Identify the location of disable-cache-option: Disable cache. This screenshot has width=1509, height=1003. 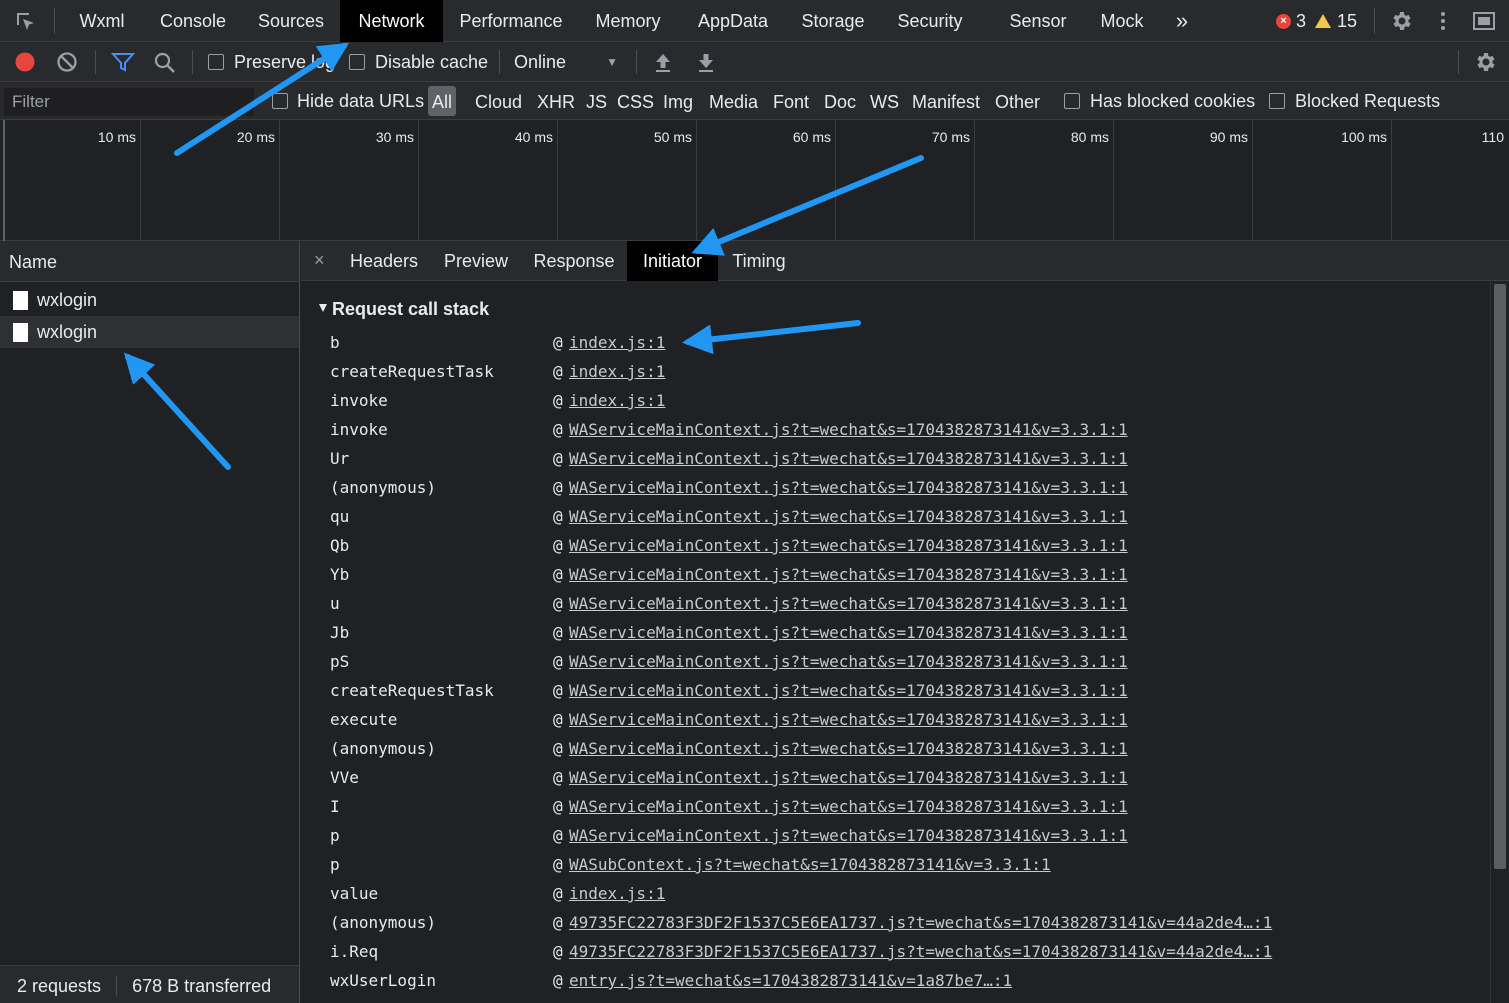
(418, 62).